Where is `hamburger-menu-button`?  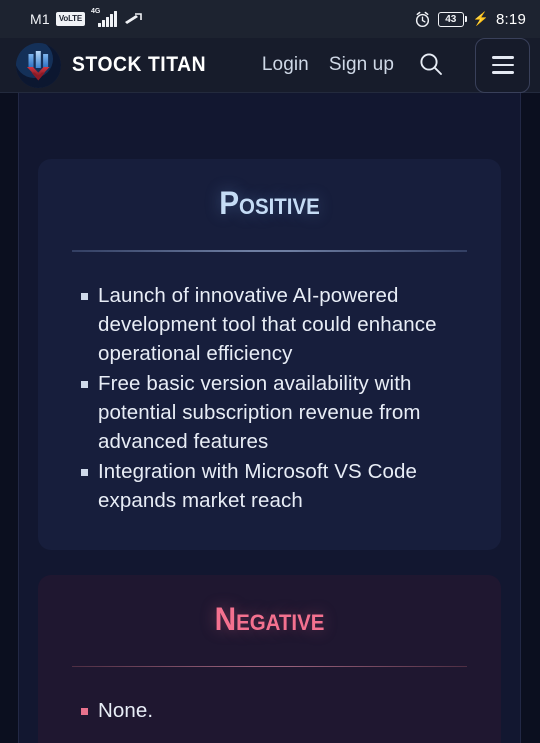
hamburger-menu-button is located at coordinates (502, 65).